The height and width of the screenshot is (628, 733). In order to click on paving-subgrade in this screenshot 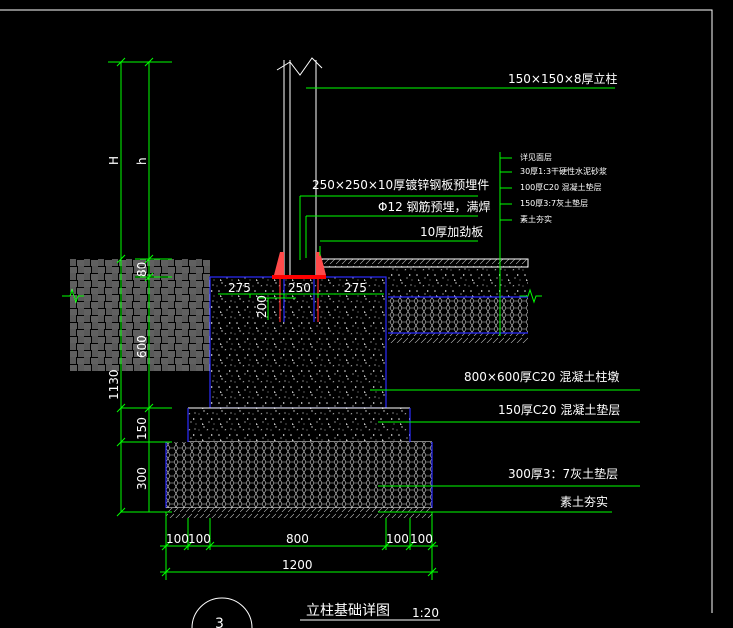, I will do `click(458, 338)`.